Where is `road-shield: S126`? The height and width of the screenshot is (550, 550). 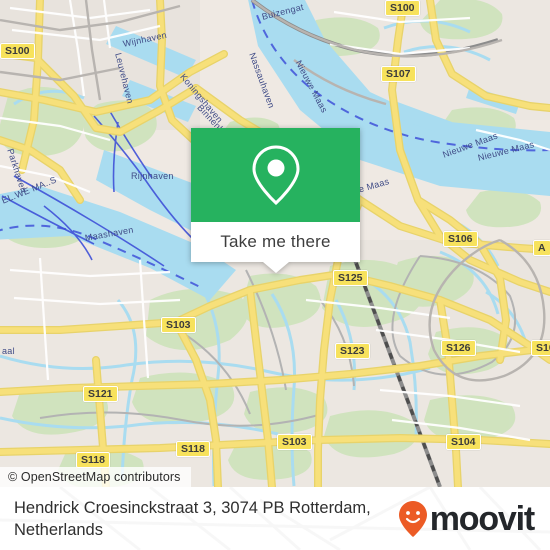
road-shield: S126 is located at coordinates (458, 348).